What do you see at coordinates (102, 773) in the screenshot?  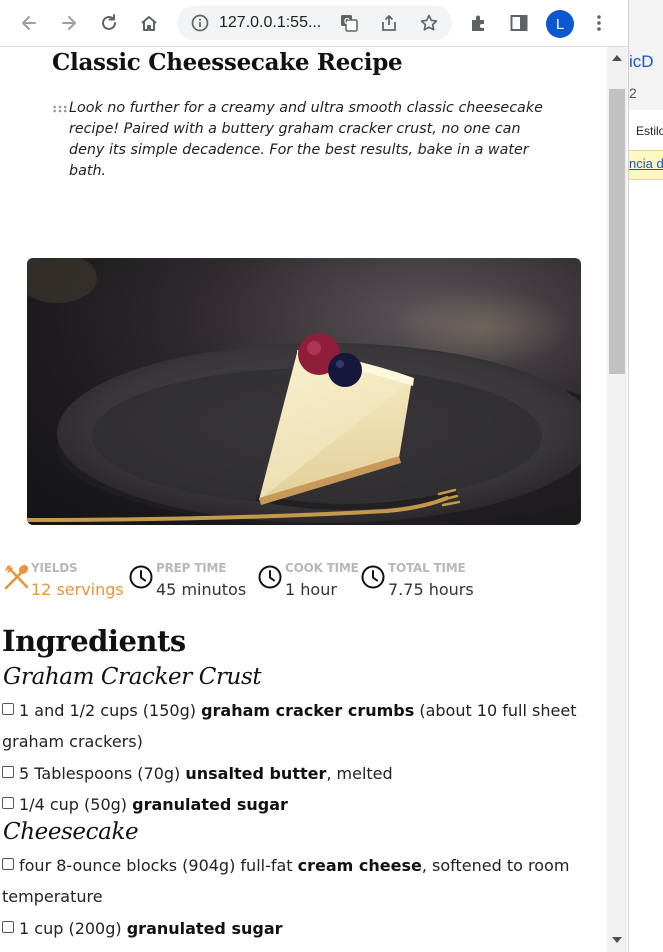 I see `ingredient-text: 5 Tablespoons (70g)` at bounding box center [102, 773].